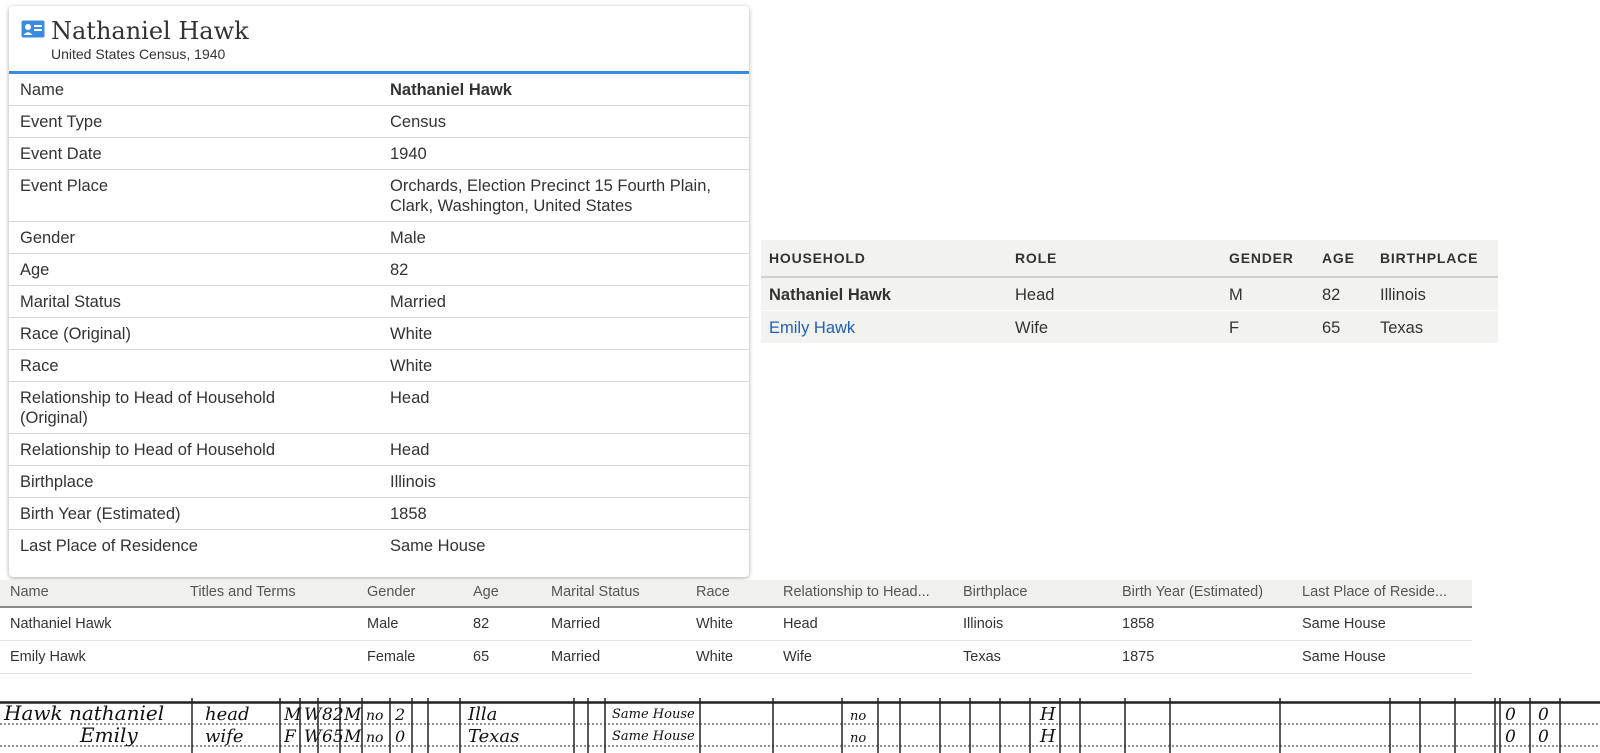 The image size is (1600, 753). What do you see at coordinates (1138, 624) in the screenshot?
I see `cell-birth-year: 1858` at bounding box center [1138, 624].